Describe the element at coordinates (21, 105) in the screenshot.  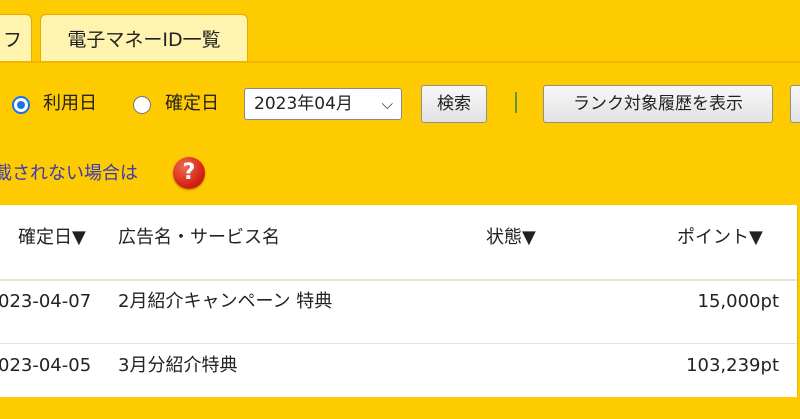
I see `radio-usage-date` at that location.